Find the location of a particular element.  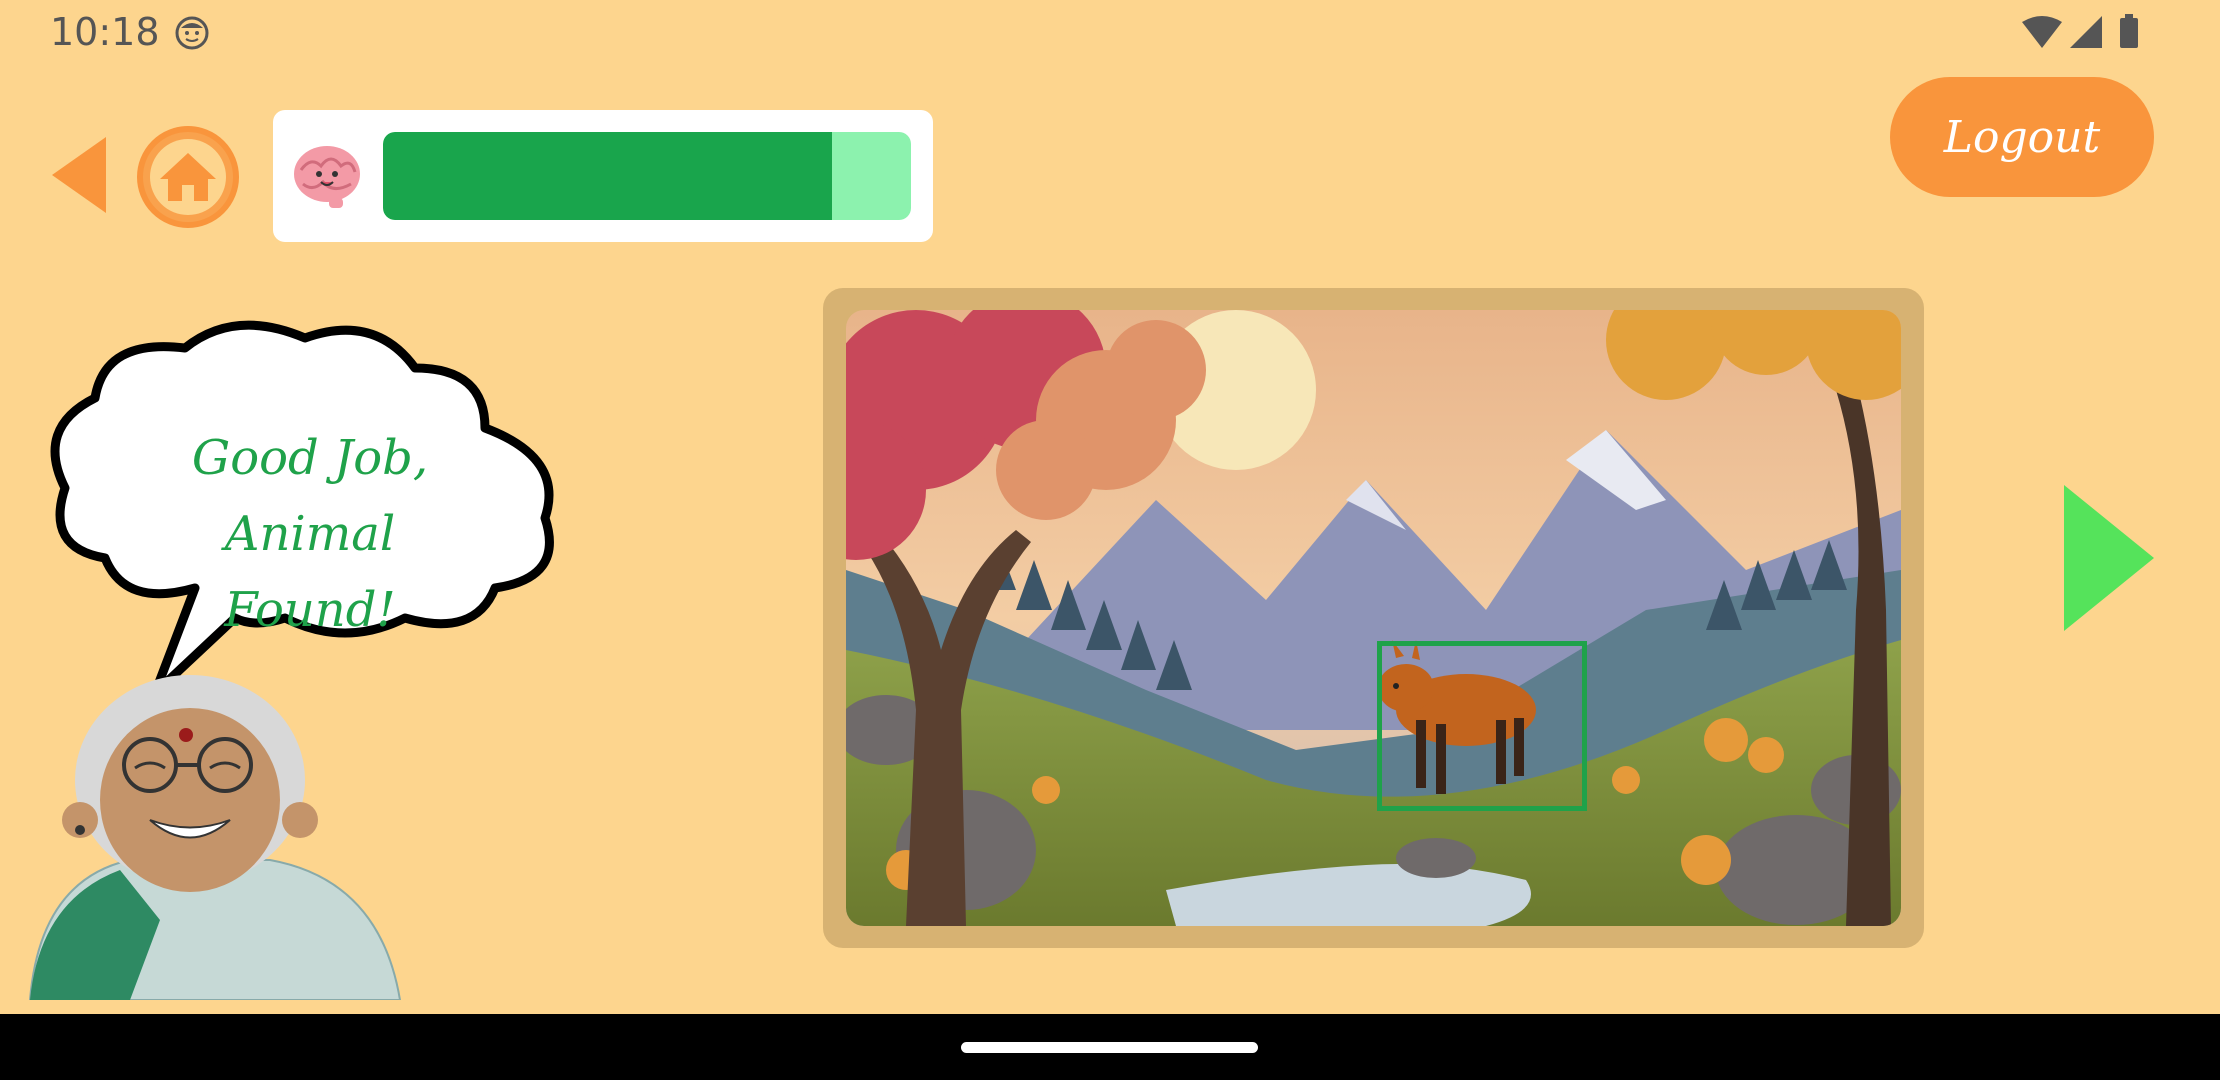

next-button is located at coordinates (2108, 558).